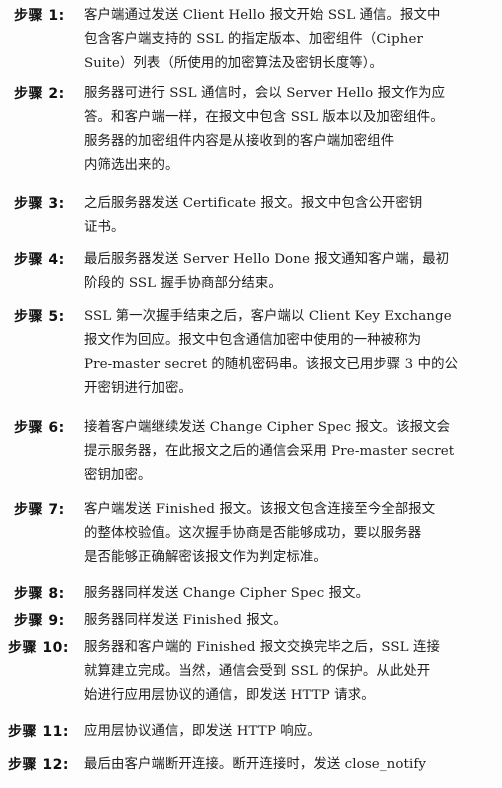  What do you see at coordinates (265, 93) in the screenshot?
I see `text-line: 服务器可进行 SSL 通信时，会以 Server Hello 报文作为应` at bounding box center [265, 93].